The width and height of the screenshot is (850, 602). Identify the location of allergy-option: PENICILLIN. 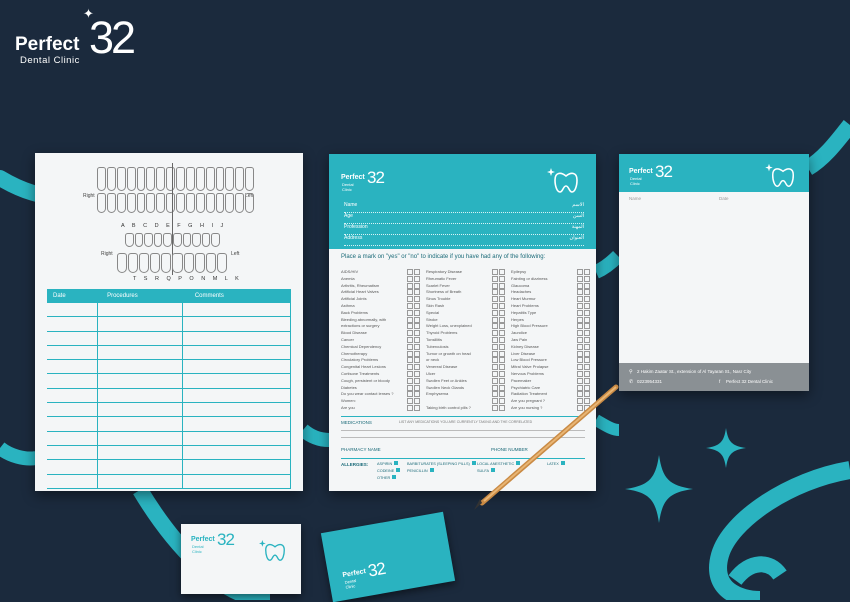
(420, 470).